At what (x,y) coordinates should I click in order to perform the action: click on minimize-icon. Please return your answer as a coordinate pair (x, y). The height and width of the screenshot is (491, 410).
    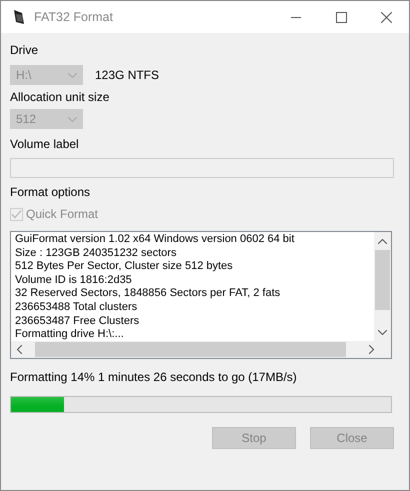
    Looking at the image, I should click on (296, 17).